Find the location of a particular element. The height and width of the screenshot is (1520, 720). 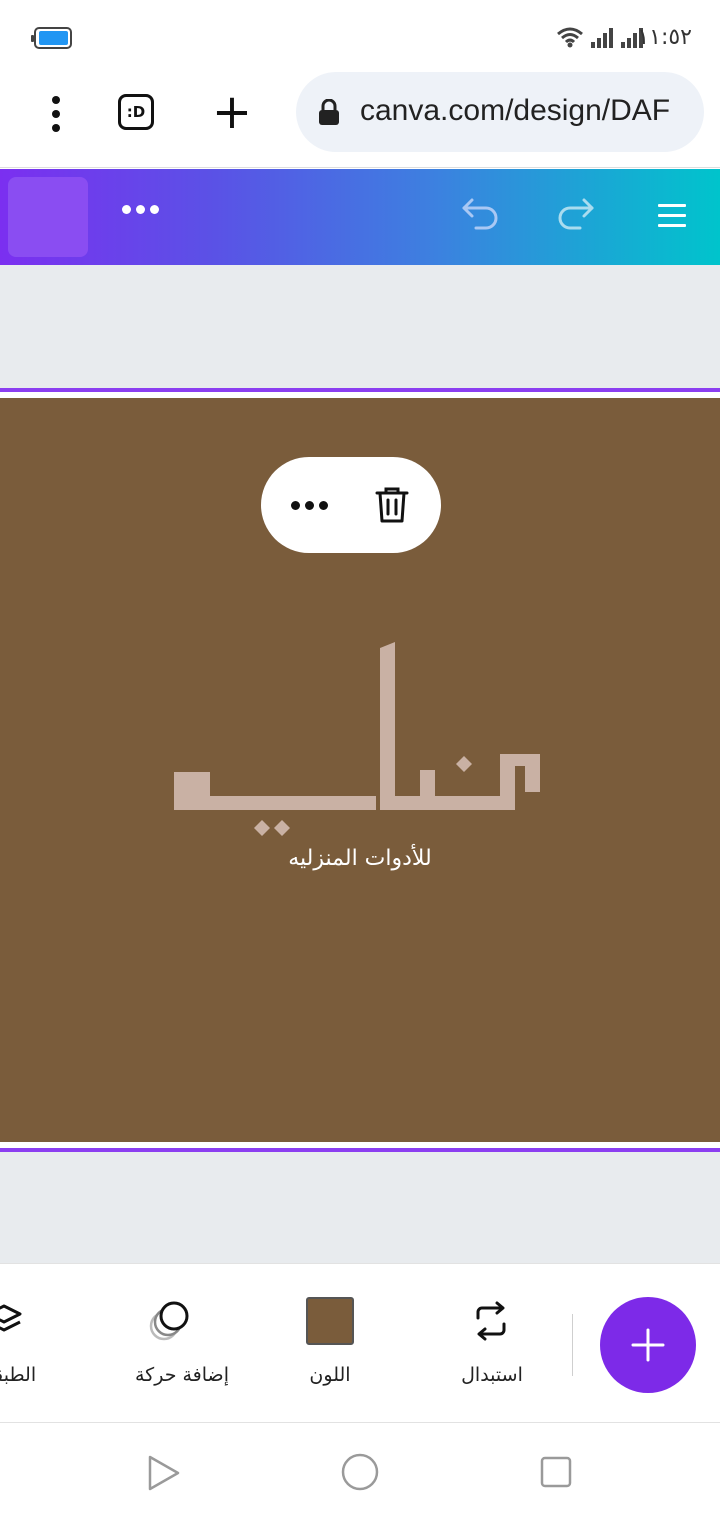

home-icon is located at coordinates (360, 1472).